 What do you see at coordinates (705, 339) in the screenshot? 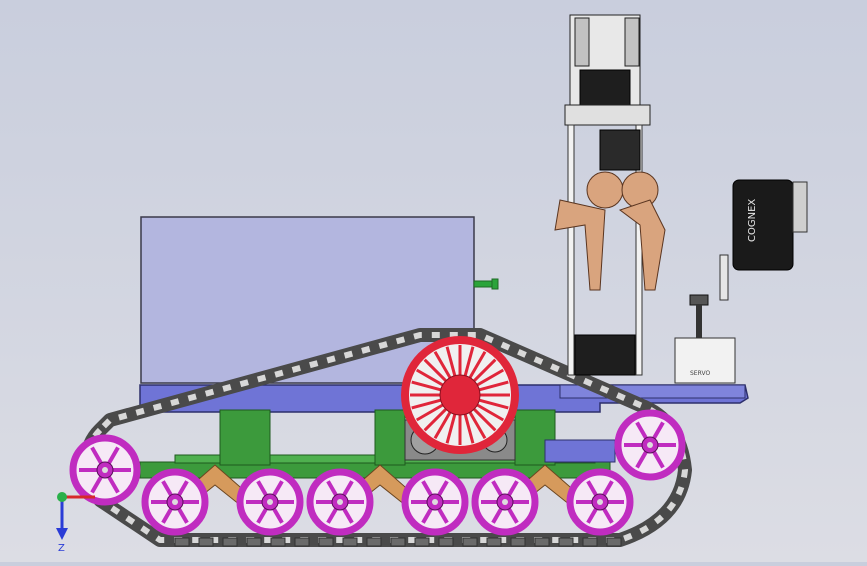
I see `mount-post: SERVO` at bounding box center [705, 339].